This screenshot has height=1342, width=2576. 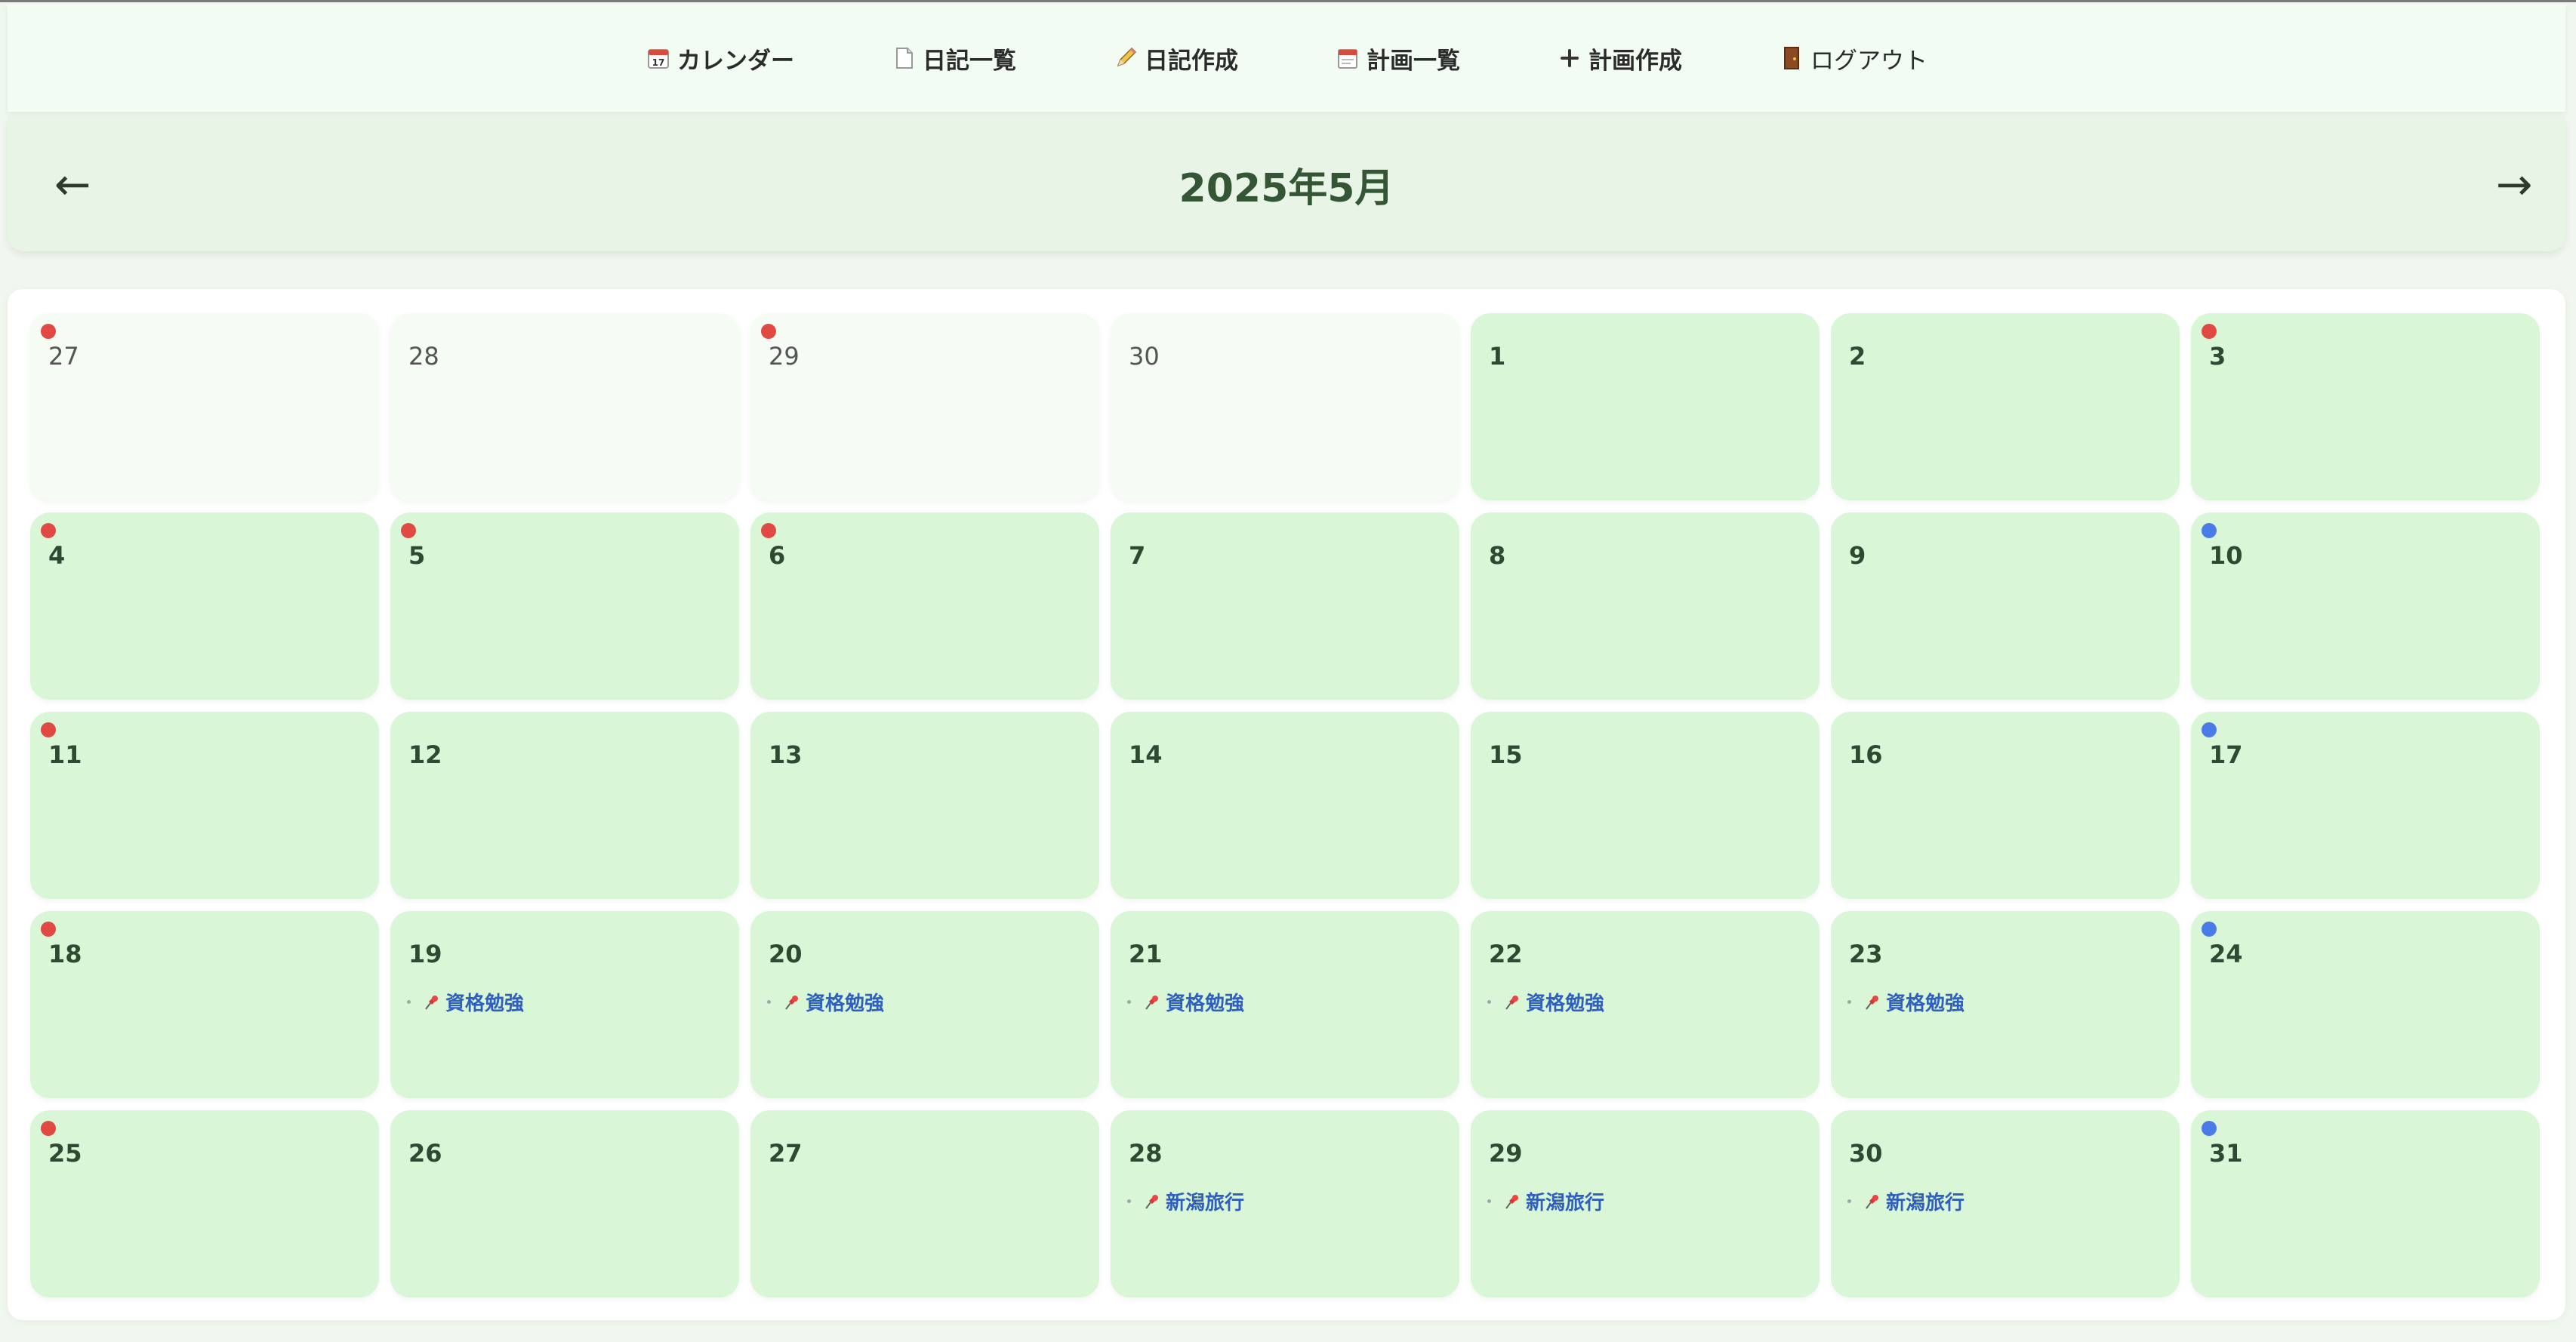 I want to click on calendar-day: 30 新潟旅行, so click(x=2005, y=1203).